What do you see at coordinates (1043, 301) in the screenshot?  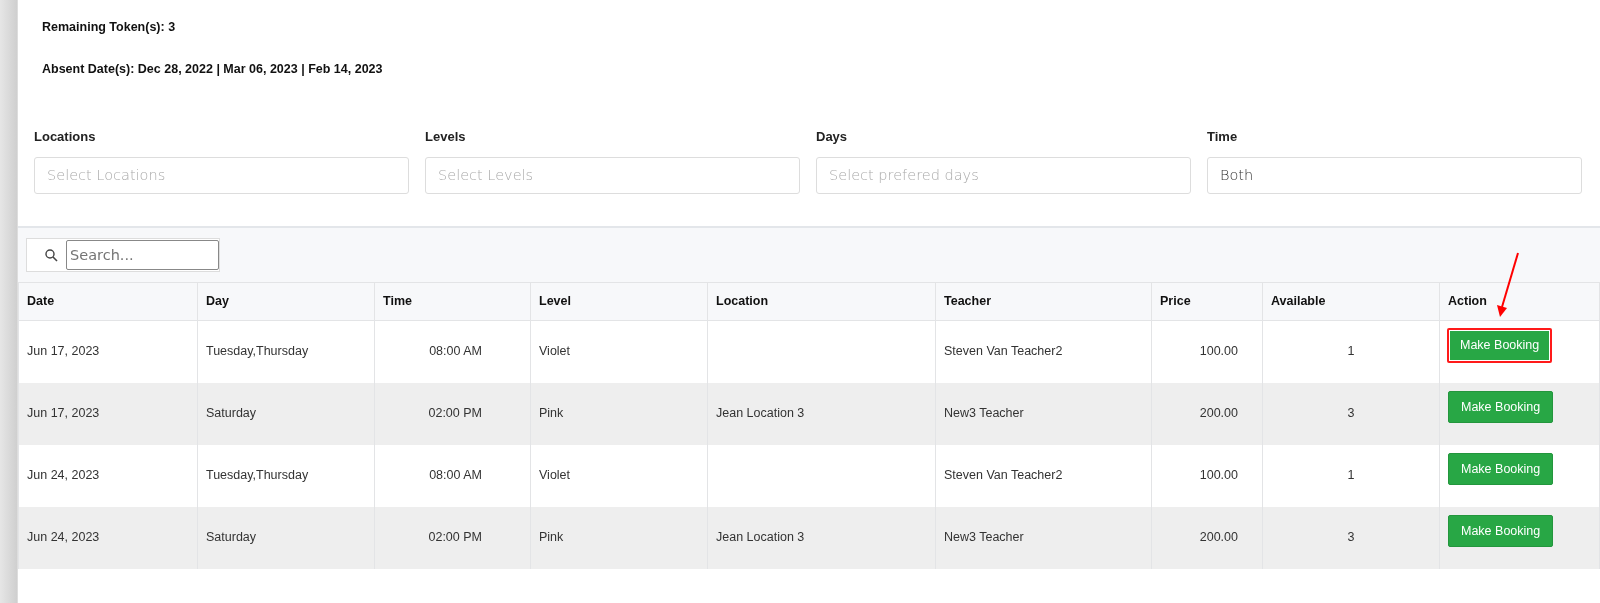 I see `column-header: Teacher` at bounding box center [1043, 301].